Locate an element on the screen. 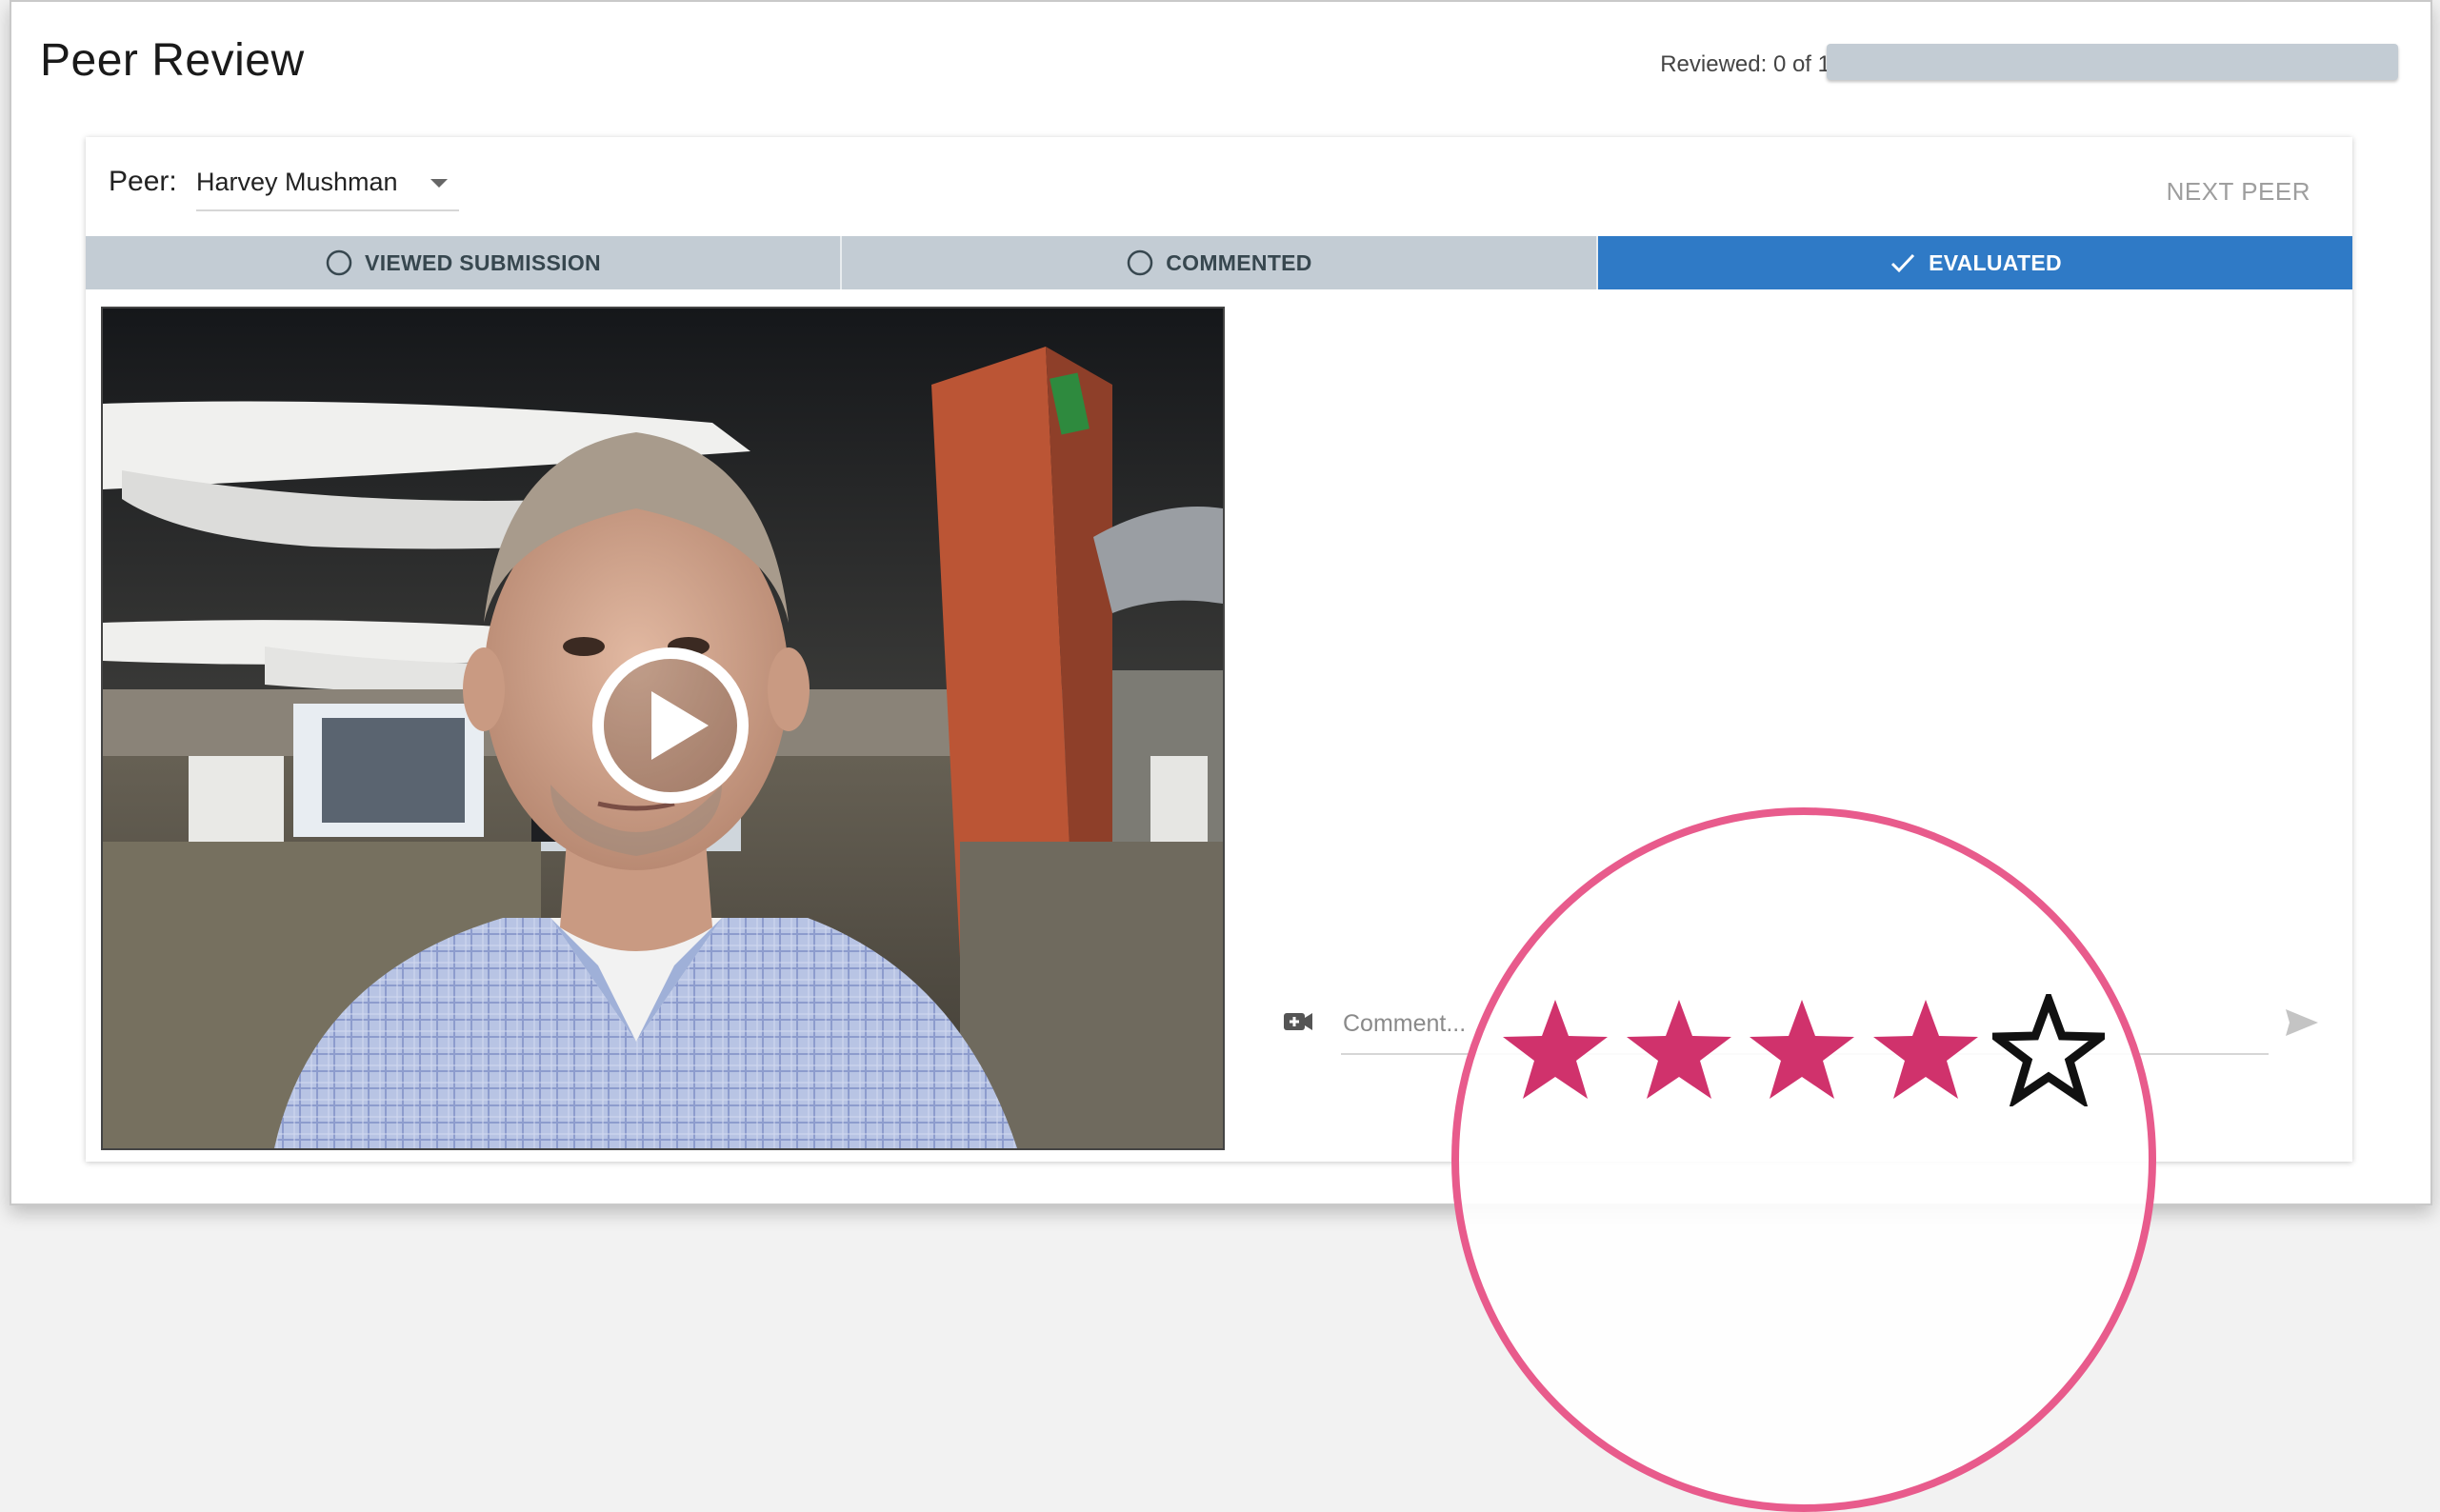 The image size is (2440, 1512). caret-down-icon is located at coordinates (439, 183).